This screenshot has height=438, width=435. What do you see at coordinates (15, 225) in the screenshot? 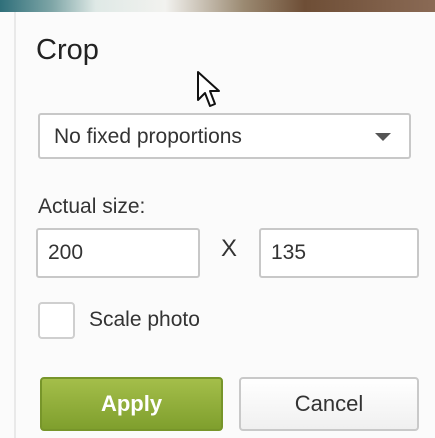
I see `panel-divider` at bounding box center [15, 225].